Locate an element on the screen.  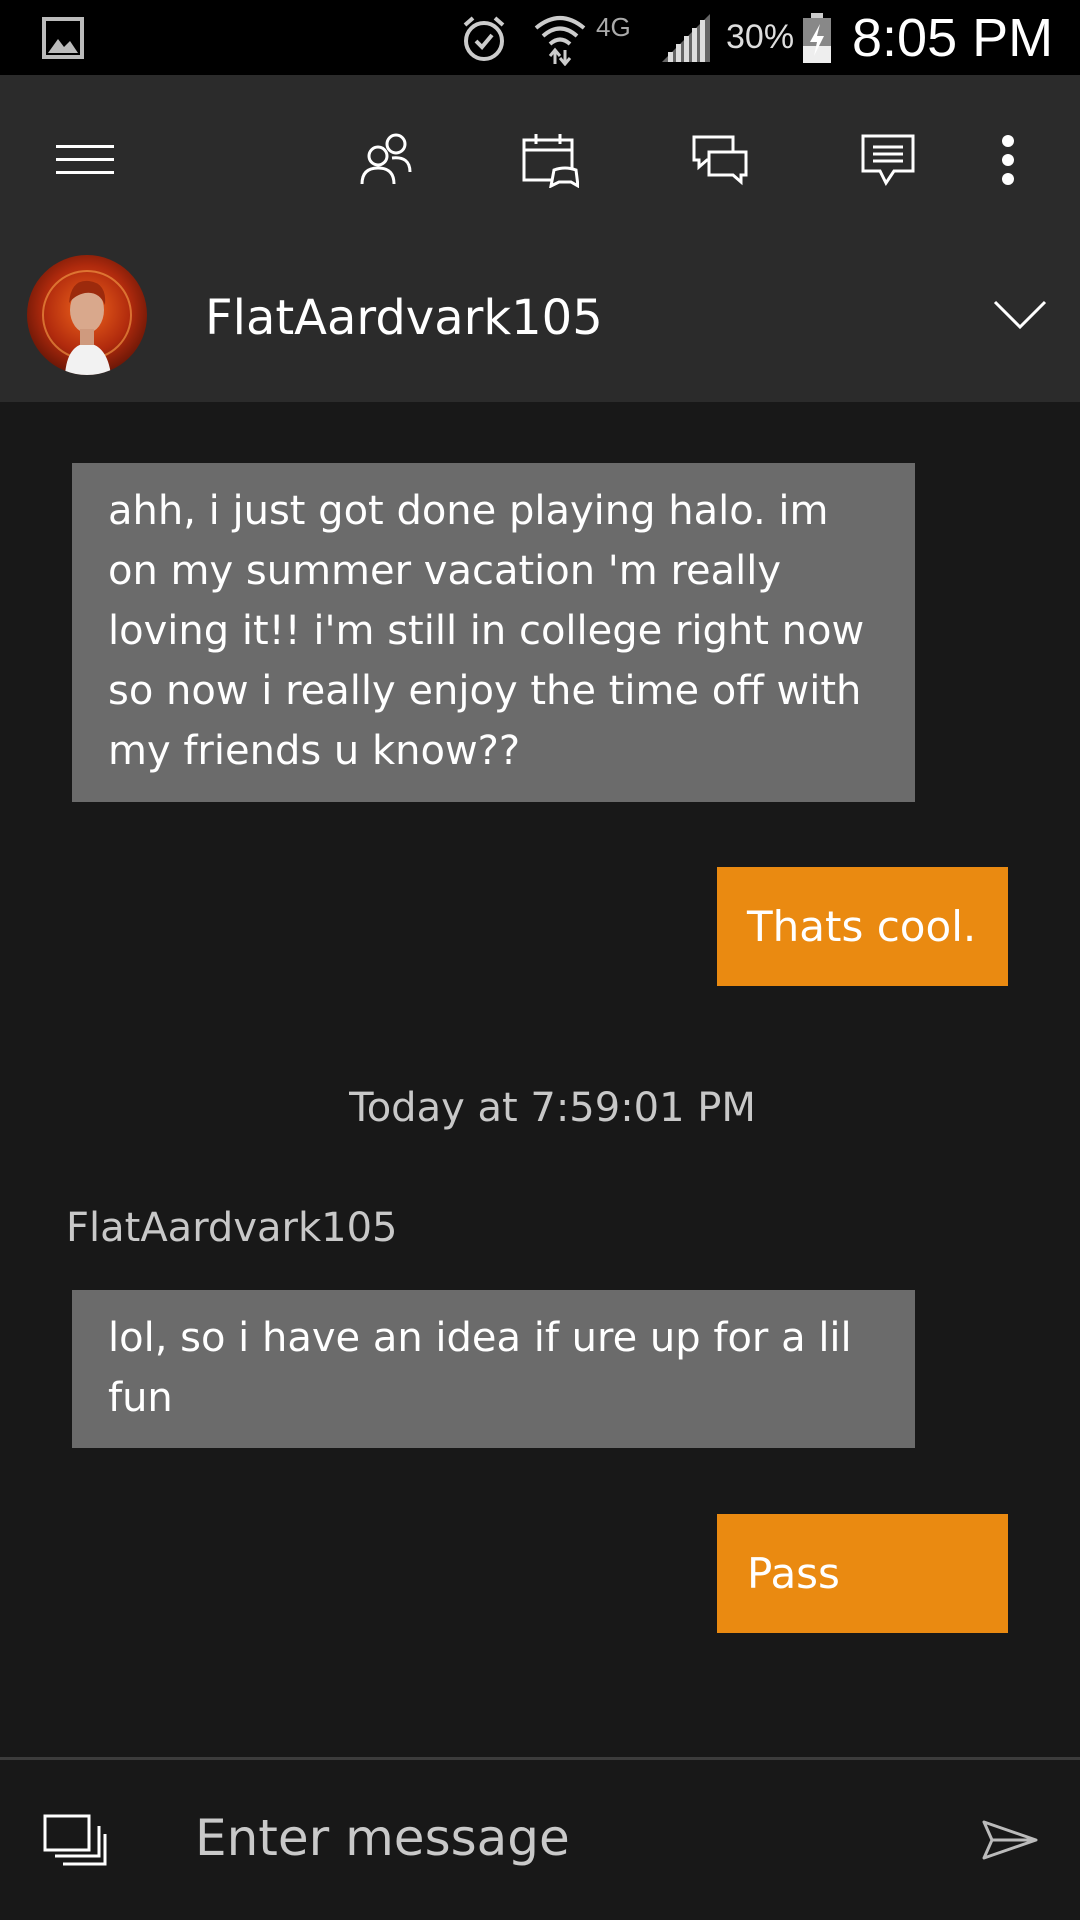
conversations-button is located at coordinates (720, 160).